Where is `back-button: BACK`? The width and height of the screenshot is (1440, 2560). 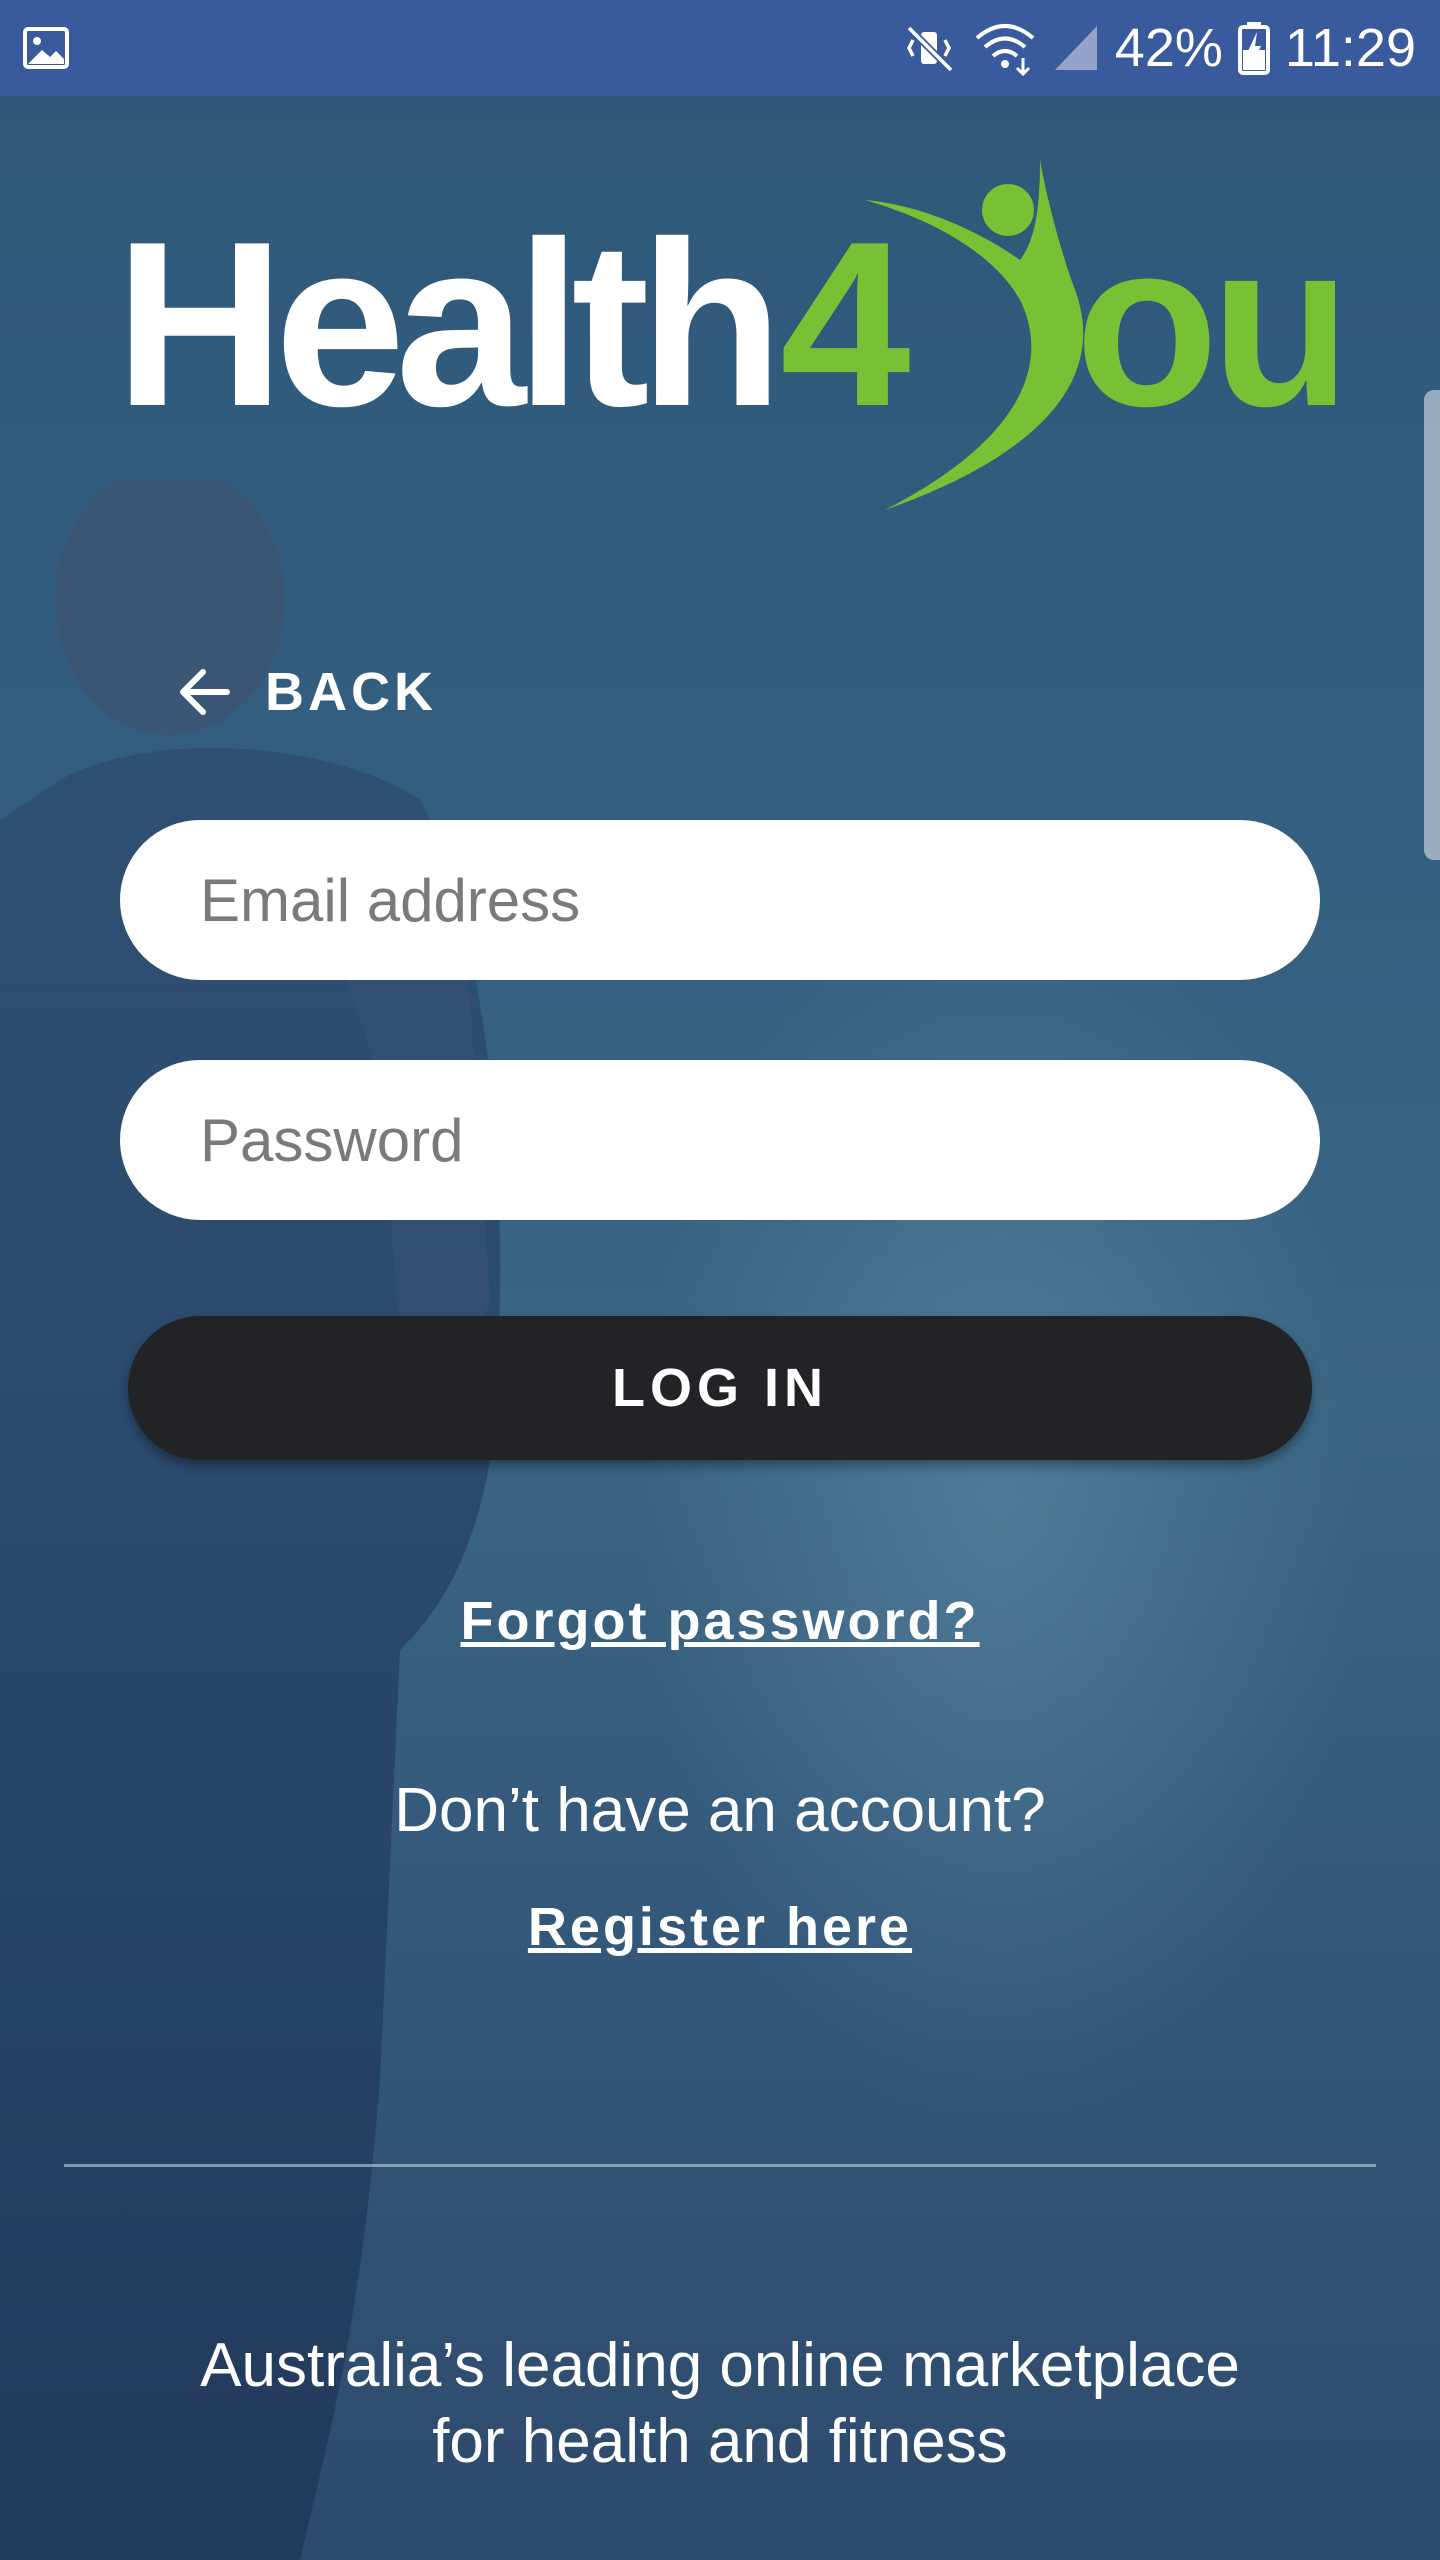 back-button: BACK is located at coordinates (306, 692).